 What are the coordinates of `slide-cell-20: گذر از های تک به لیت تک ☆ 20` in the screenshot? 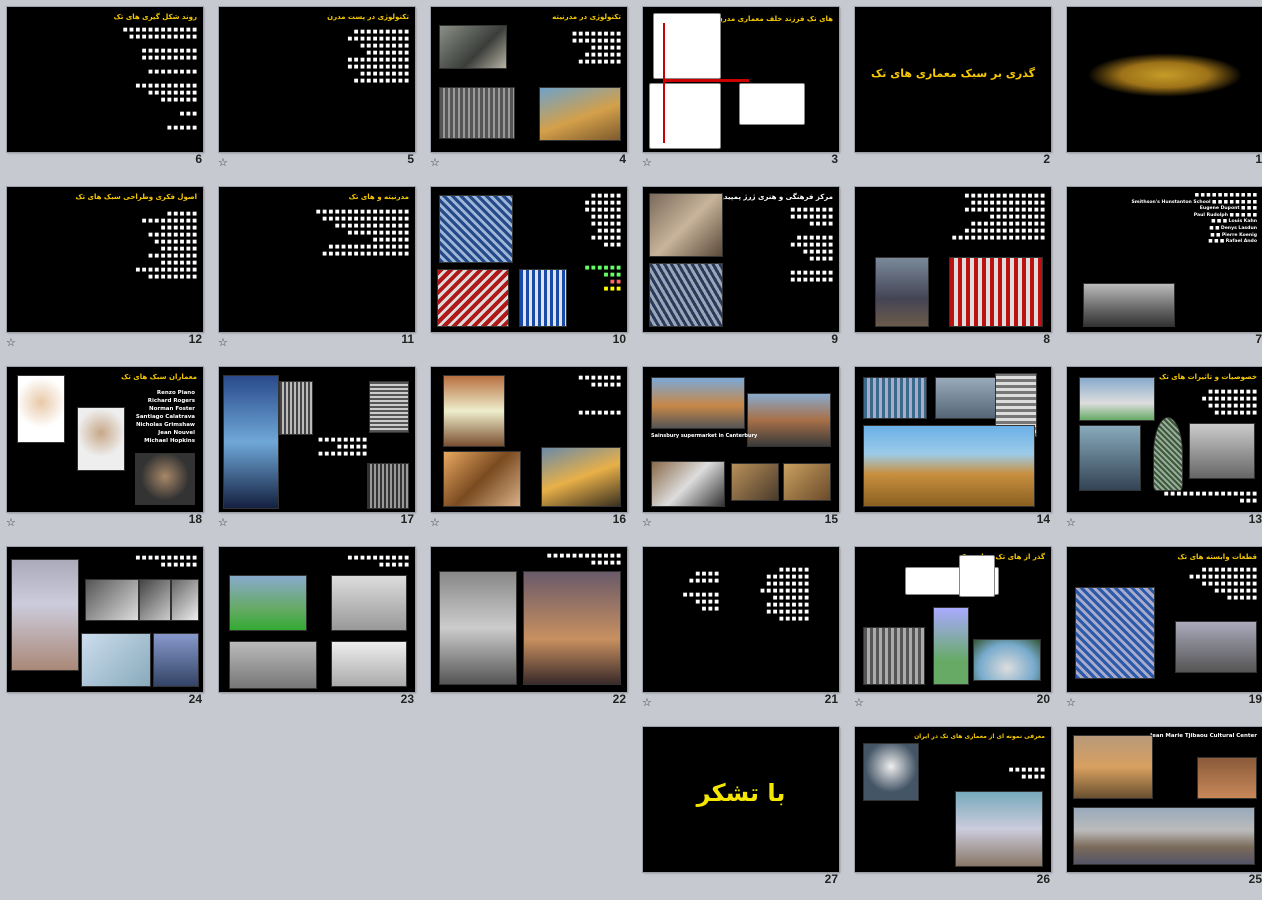 It's located at (954, 630).